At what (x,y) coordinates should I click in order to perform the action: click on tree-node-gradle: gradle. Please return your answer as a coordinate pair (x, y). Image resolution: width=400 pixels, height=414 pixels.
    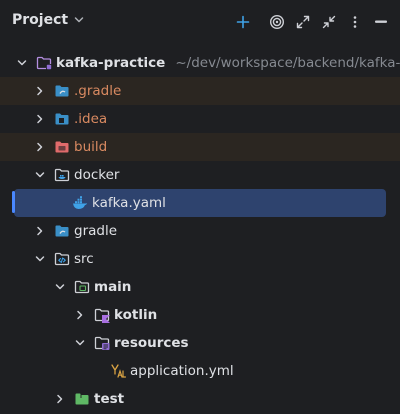
    Looking at the image, I should click on (200, 231).